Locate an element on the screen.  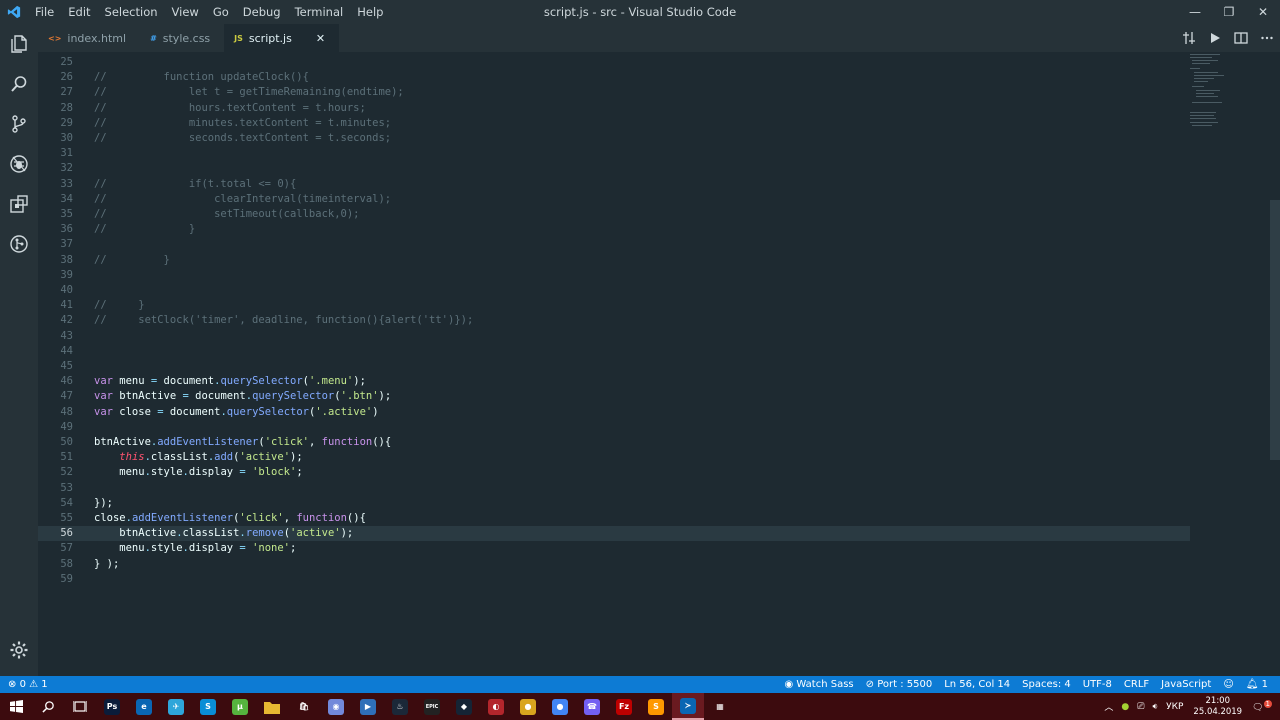
code-line: 57 menu.style.display = 'none'; is located at coordinates (614, 548).